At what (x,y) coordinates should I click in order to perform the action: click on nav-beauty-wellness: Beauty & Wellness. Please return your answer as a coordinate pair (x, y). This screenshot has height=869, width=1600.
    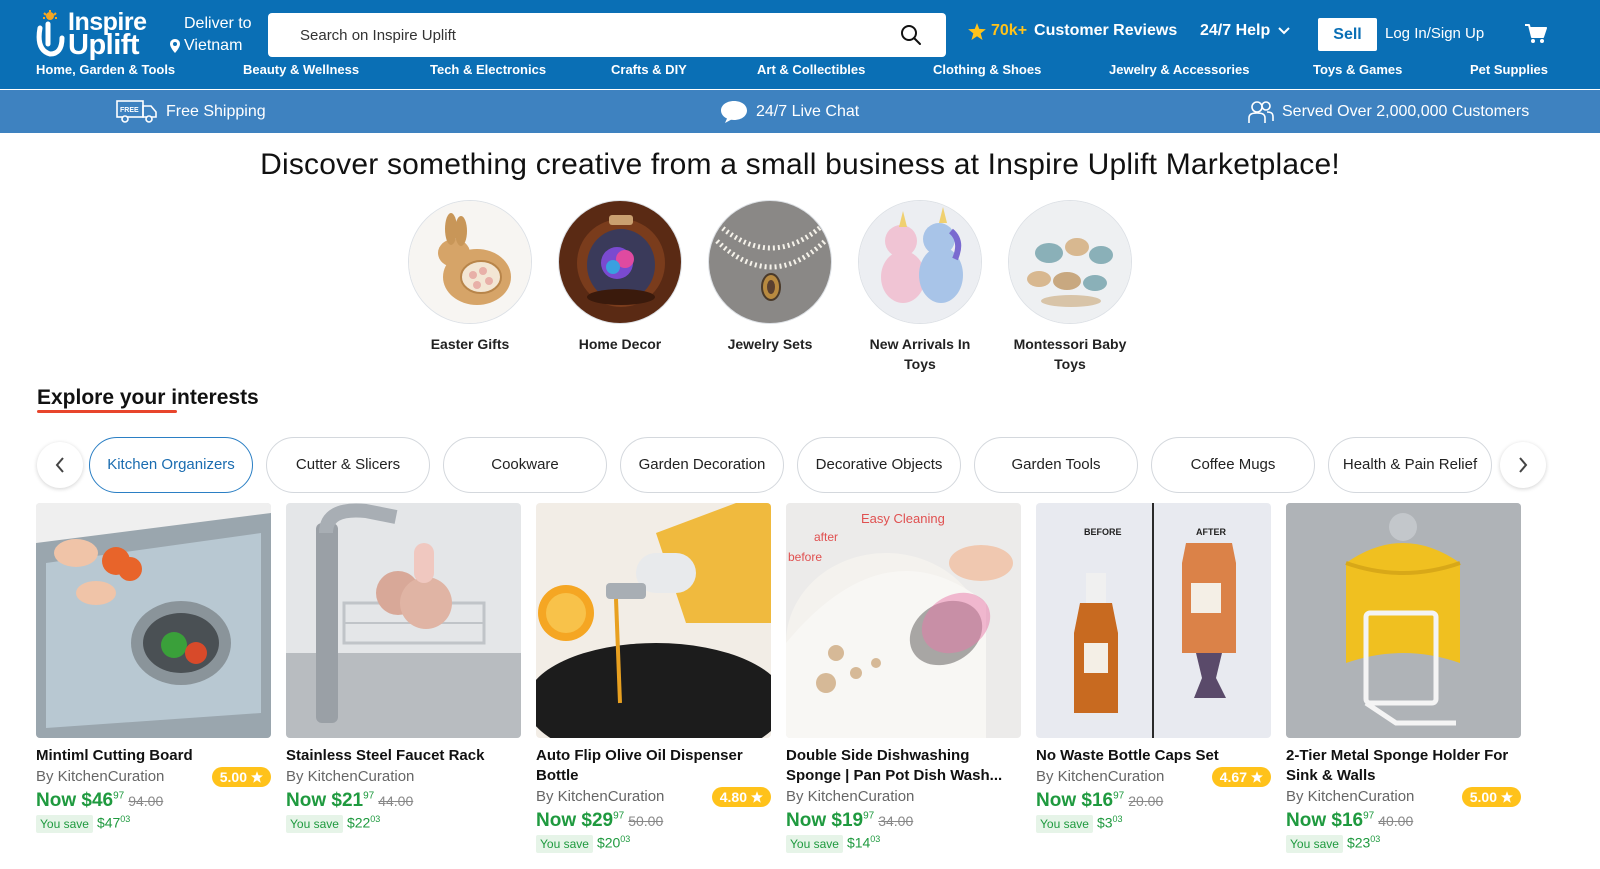
    Looking at the image, I should click on (301, 69).